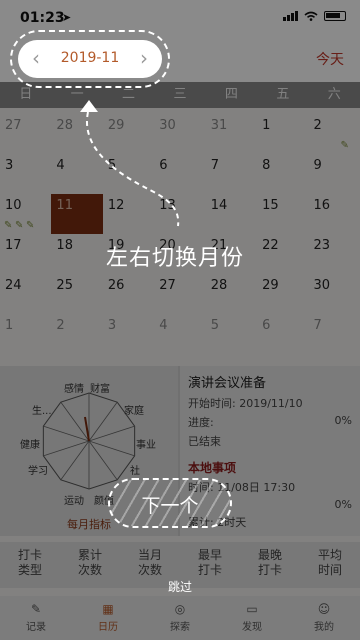  What do you see at coordinates (89, 106) in the screenshot?
I see `pointer-triangle-icon` at bounding box center [89, 106].